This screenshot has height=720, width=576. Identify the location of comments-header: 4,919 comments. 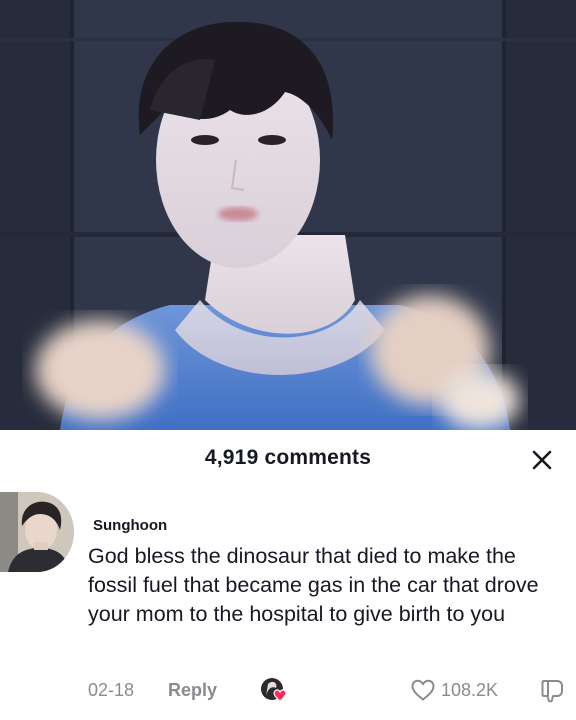
(288, 460).